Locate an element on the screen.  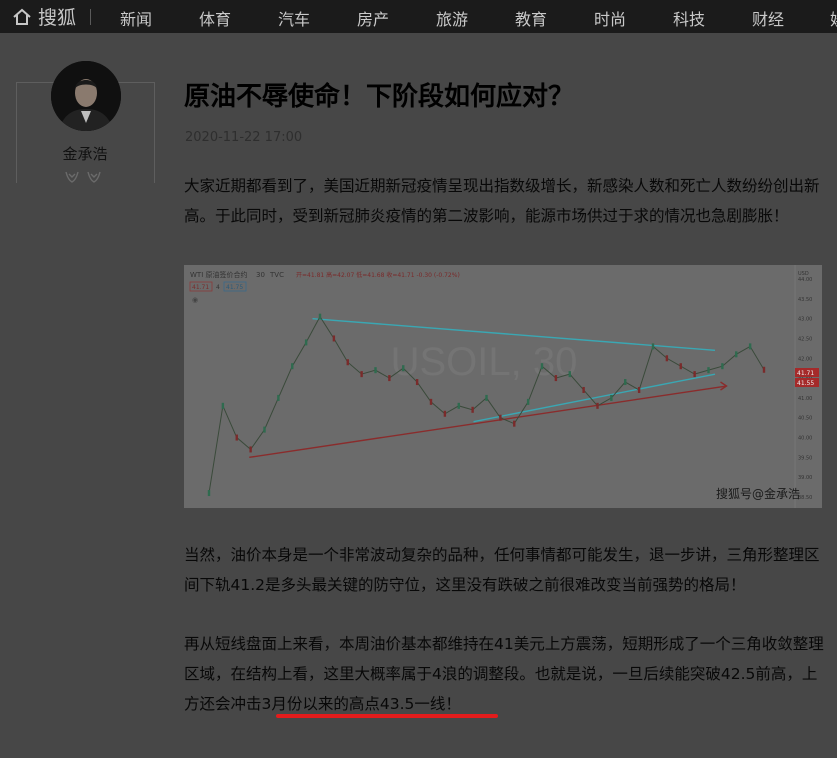
y-tick-label: 41.00 is located at coordinates (805, 399).